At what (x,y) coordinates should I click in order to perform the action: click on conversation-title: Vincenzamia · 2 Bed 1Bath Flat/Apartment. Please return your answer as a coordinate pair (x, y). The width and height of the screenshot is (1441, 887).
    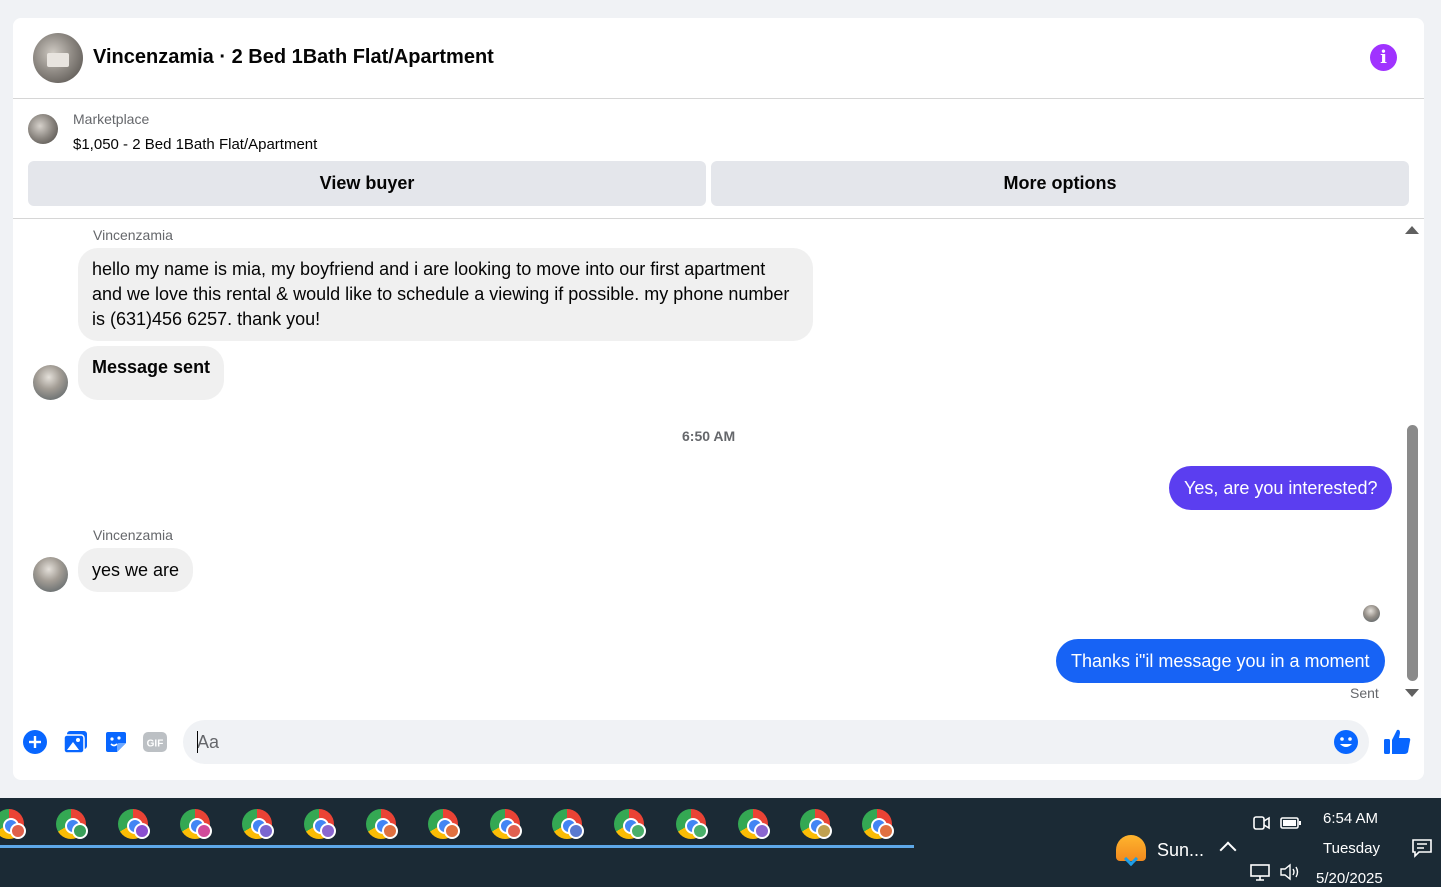
    Looking at the image, I should click on (293, 57).